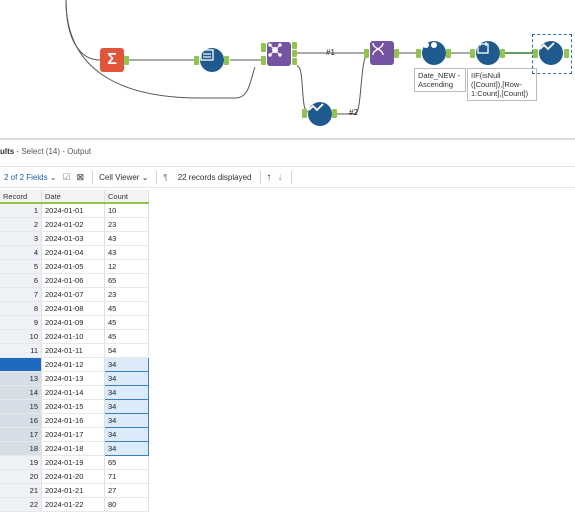  What do you see at coordinates (81, 177) in the screenshot?
I see `grid-toggle-icon: ⊠` at bounding box center [81, 177].